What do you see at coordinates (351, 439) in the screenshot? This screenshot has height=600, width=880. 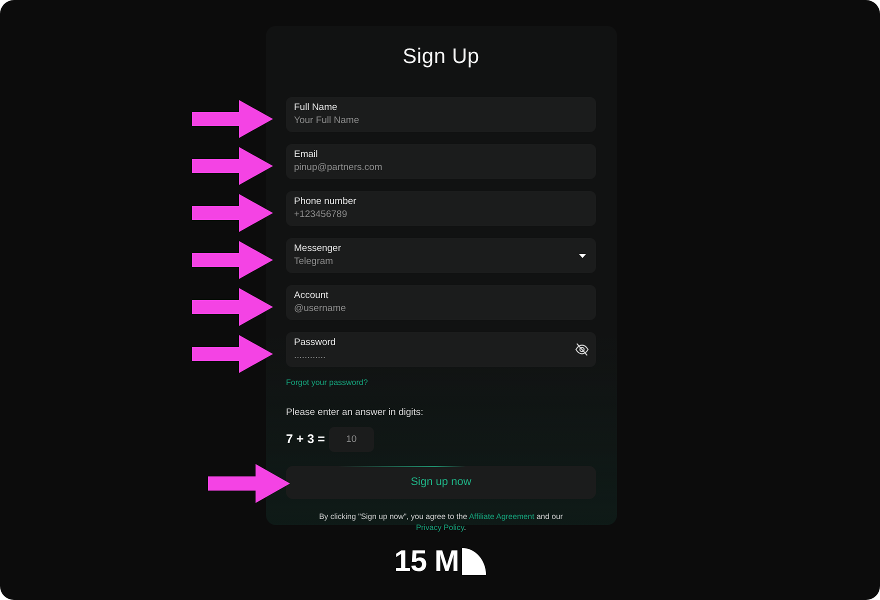 I see `answer-field: 10` at bounding box center [351, 439].